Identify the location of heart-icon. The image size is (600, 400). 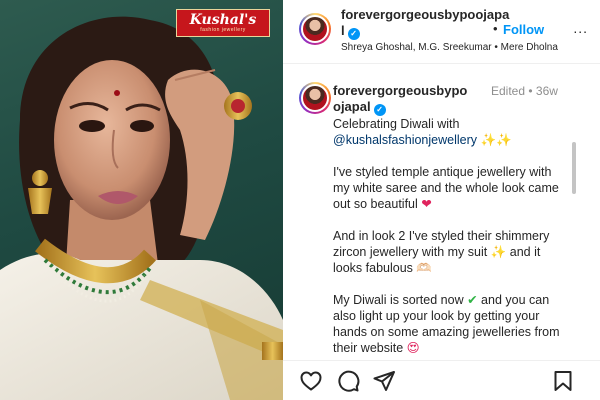
(311, 381).